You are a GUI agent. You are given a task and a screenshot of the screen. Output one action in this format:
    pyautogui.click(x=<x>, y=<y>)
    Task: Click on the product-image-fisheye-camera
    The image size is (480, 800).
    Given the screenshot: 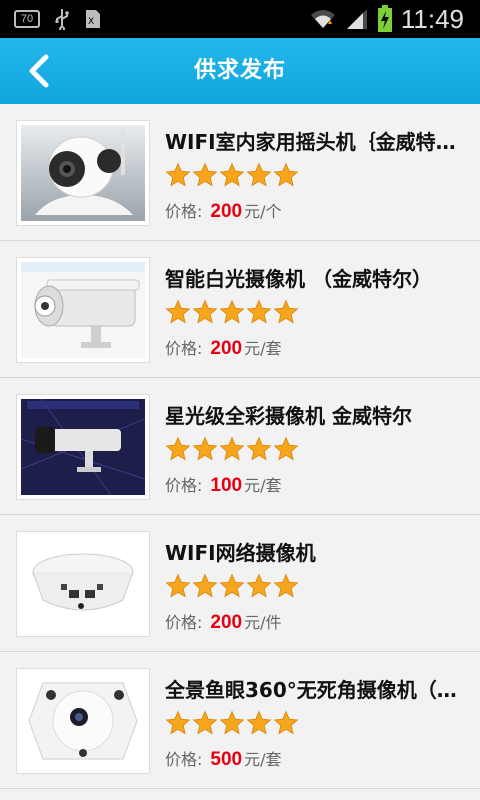 What is the action you would take?
    pyautogui.click(x=83, y=721)
    